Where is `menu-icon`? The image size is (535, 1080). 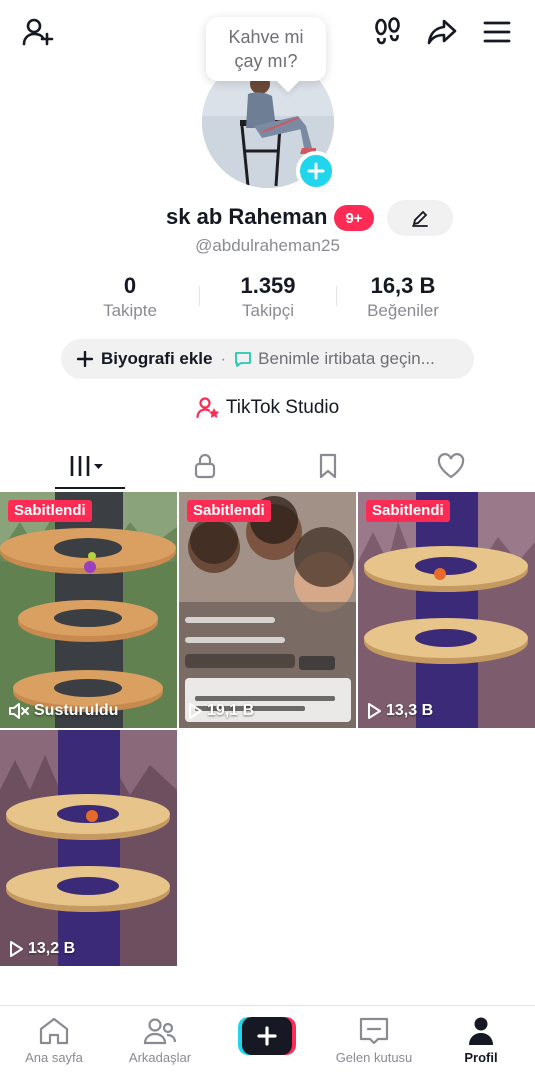
menu-icon is located at coordinates (497, 32).